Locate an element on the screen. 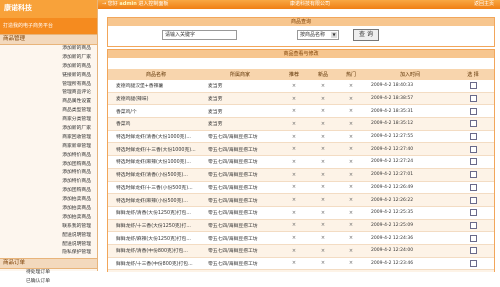 This screenshot has height=287, width=500. username: admin is located at coordinates (128, 4).